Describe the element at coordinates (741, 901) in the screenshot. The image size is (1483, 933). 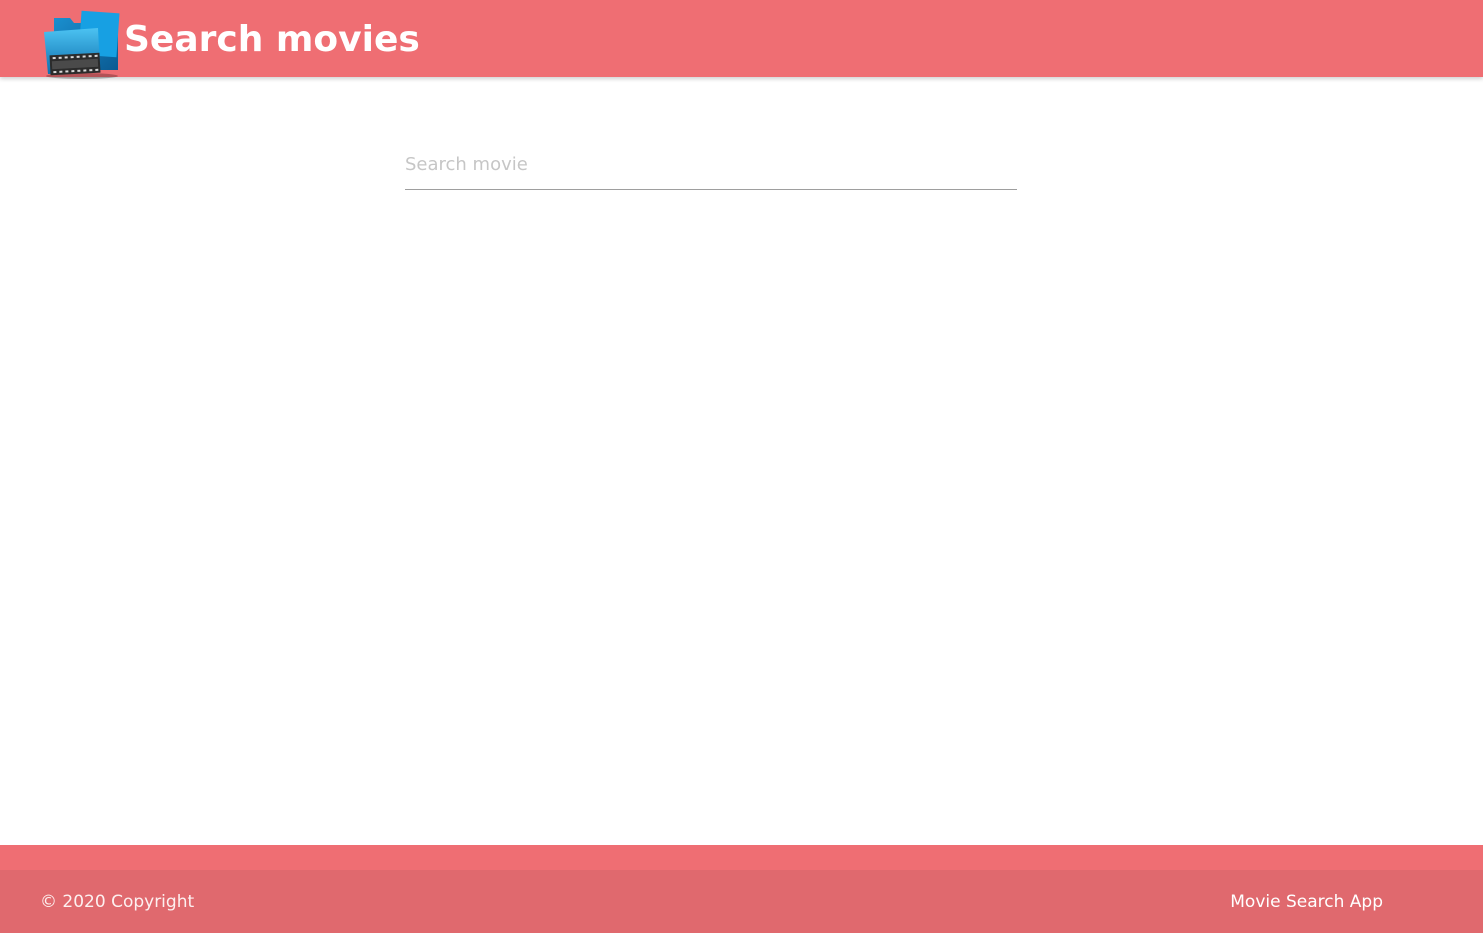
I see `footer-copyright-bar: © 2020 Copyright Movie Search App` at that location.